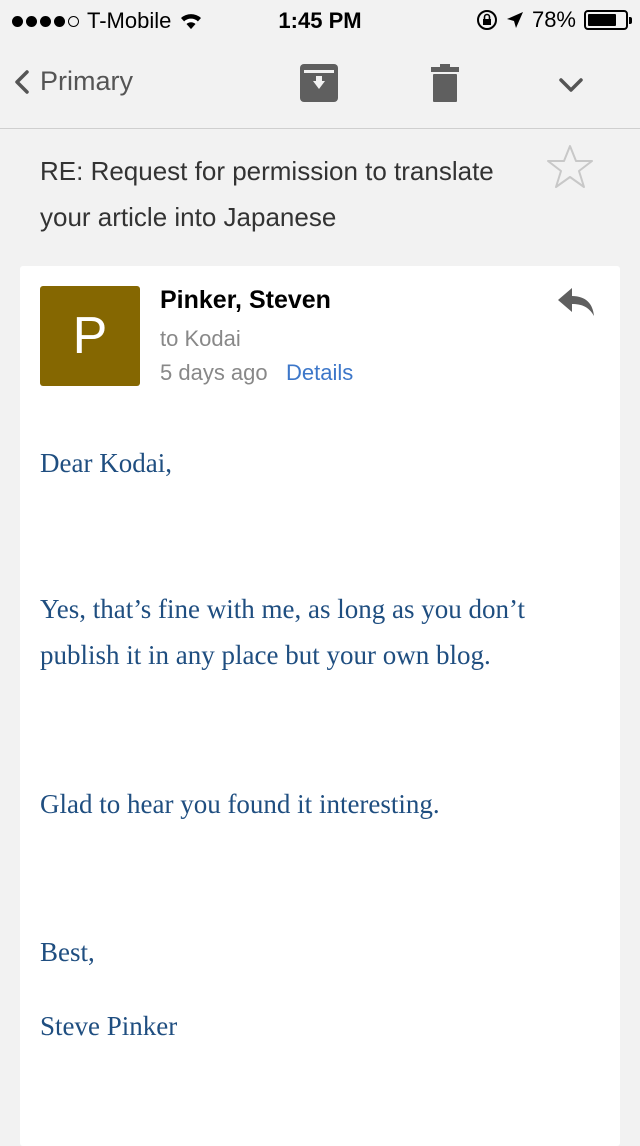  What do you see at coordinates (319, 373) in the screenshot?
I see `details-link: Details` at bounding box center [319, 373].